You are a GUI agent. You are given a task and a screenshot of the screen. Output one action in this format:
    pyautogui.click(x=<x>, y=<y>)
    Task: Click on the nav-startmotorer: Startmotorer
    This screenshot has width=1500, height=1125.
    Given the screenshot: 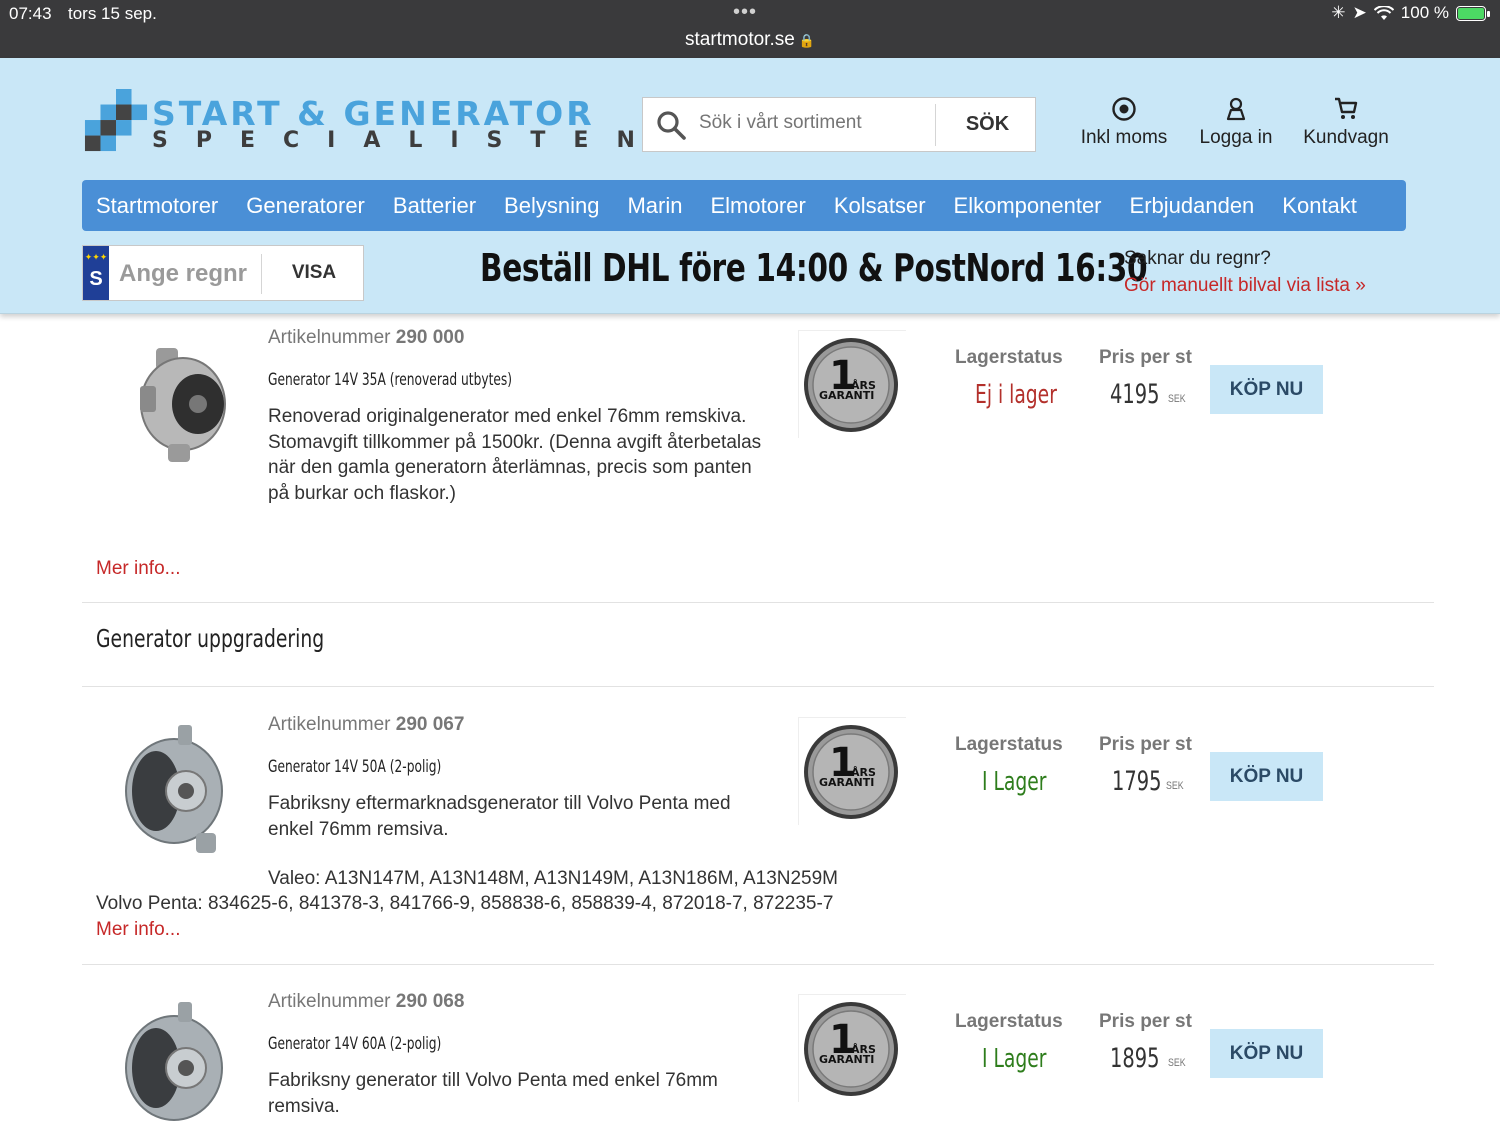 What is the action you would take?
    pyautogui.click(x=157, y=205)
    